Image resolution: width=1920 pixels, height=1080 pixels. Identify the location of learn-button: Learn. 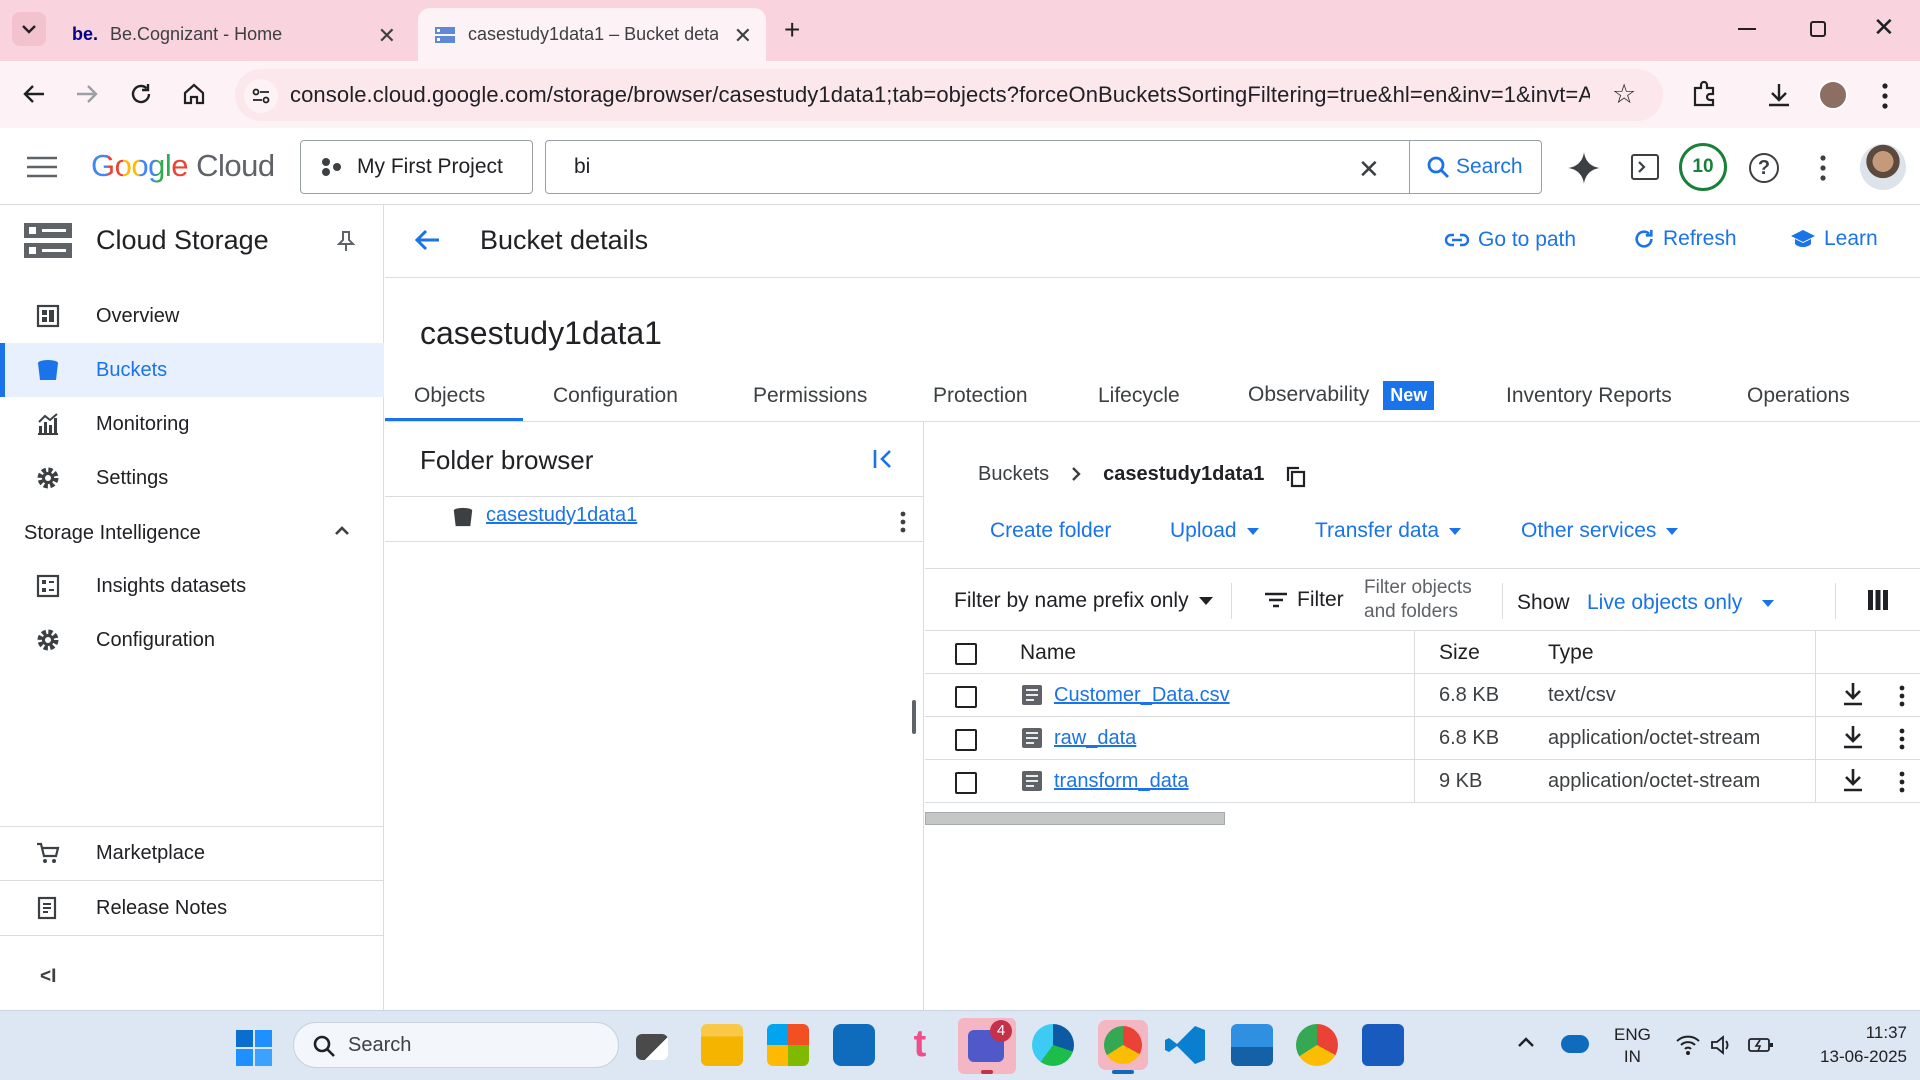
(1834, 239).